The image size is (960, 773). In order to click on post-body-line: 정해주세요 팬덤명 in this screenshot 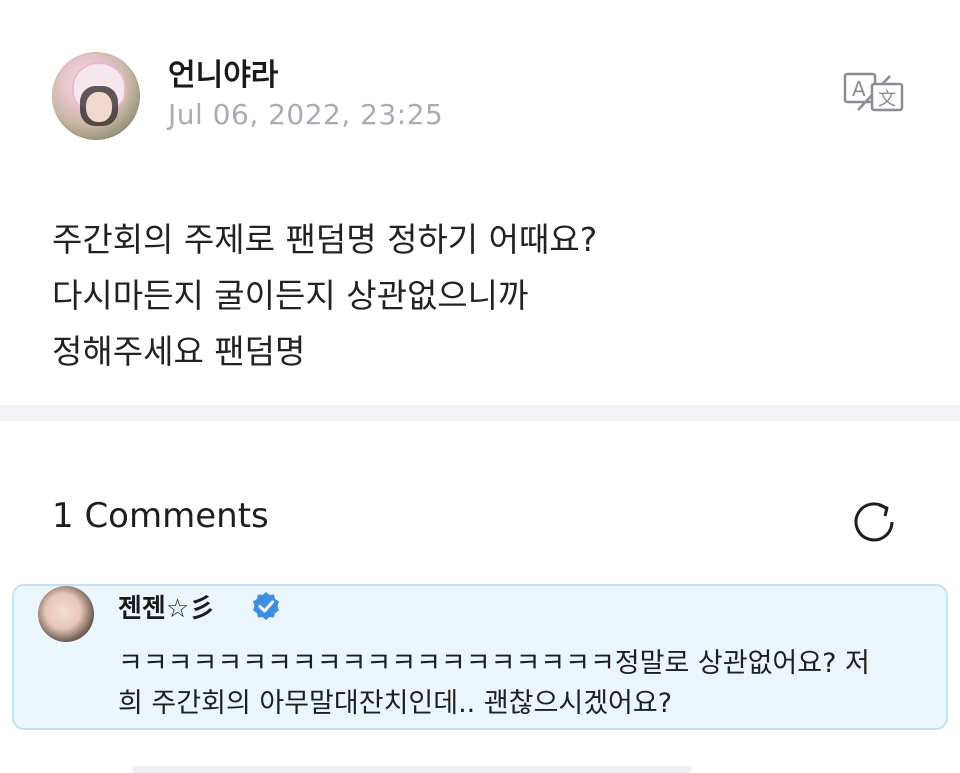, I will do `click(179, 351)`.